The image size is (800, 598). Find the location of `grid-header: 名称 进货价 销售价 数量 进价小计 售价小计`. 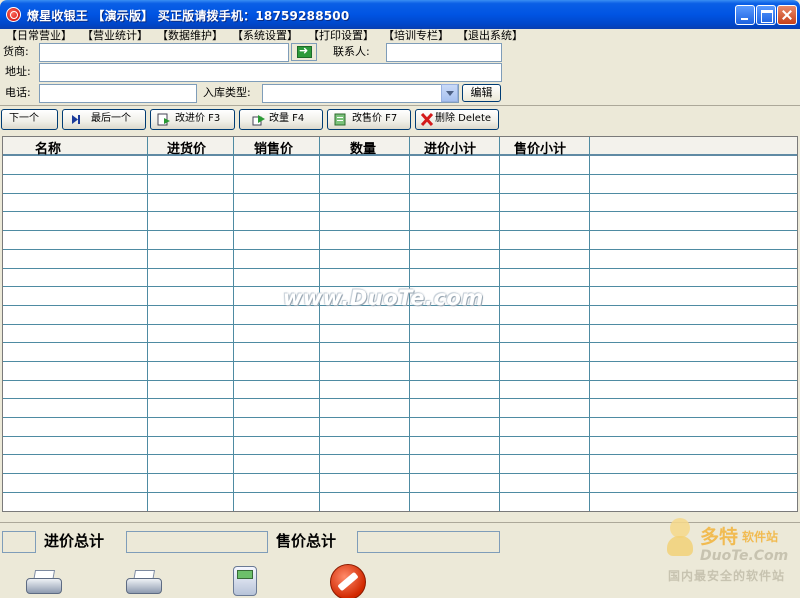

grid-header: 名称 进货价 销售价 数量 进价小计 售价小计 is located at coordinates (400, 147).